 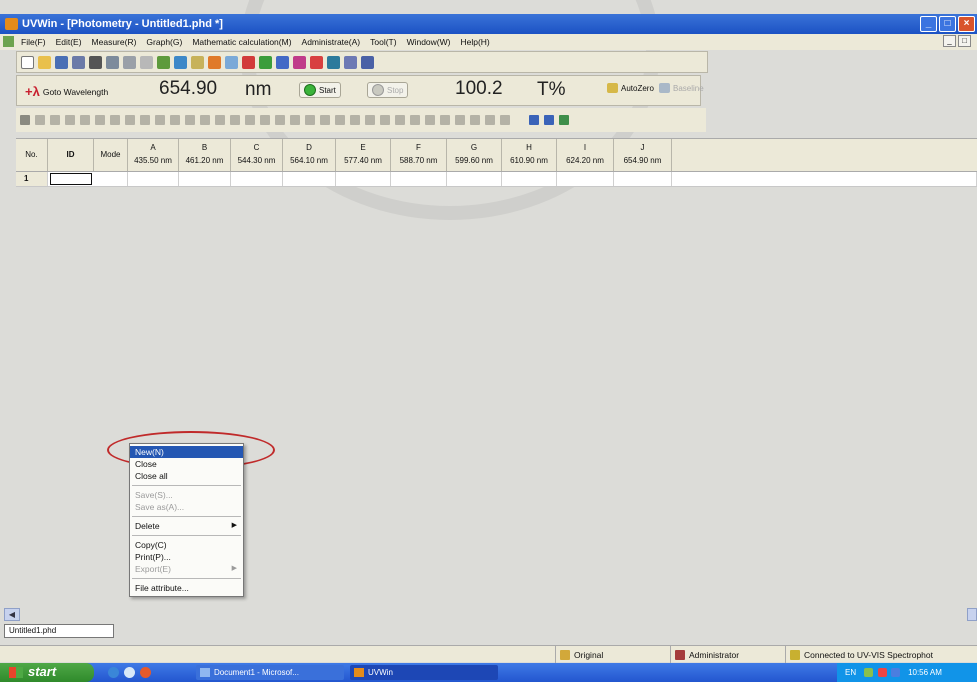 What do you see at coordinates (197, 62) in the screenshot?
I see `settings-icon` at bounding box center [197, 62].